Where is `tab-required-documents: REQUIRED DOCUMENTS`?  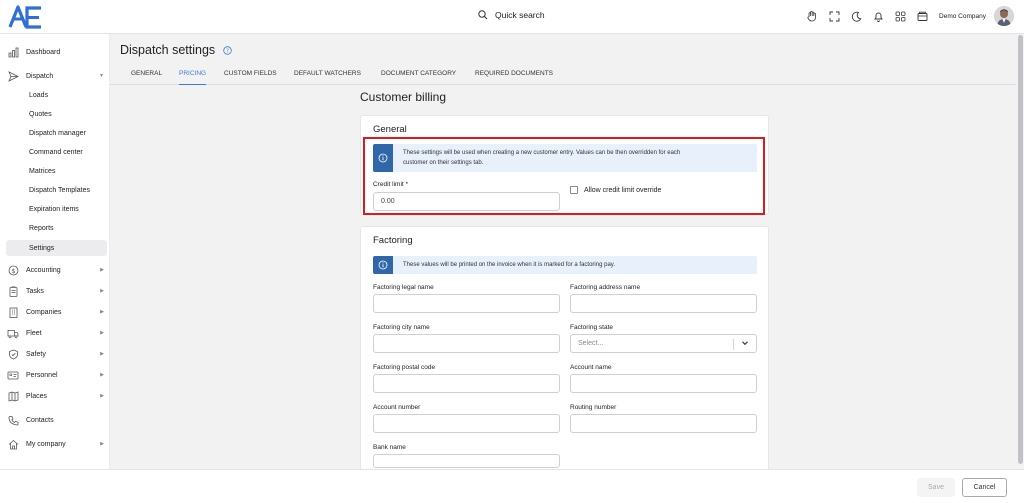 tab-required-documents: REQUIRED DOCUMENTS is located at coordinates (514, 77).